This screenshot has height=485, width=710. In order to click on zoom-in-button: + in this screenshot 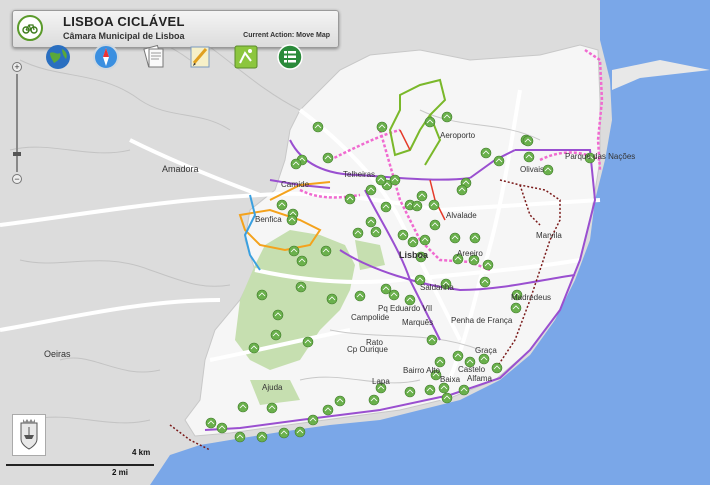, I will do `click(17, 67)`.